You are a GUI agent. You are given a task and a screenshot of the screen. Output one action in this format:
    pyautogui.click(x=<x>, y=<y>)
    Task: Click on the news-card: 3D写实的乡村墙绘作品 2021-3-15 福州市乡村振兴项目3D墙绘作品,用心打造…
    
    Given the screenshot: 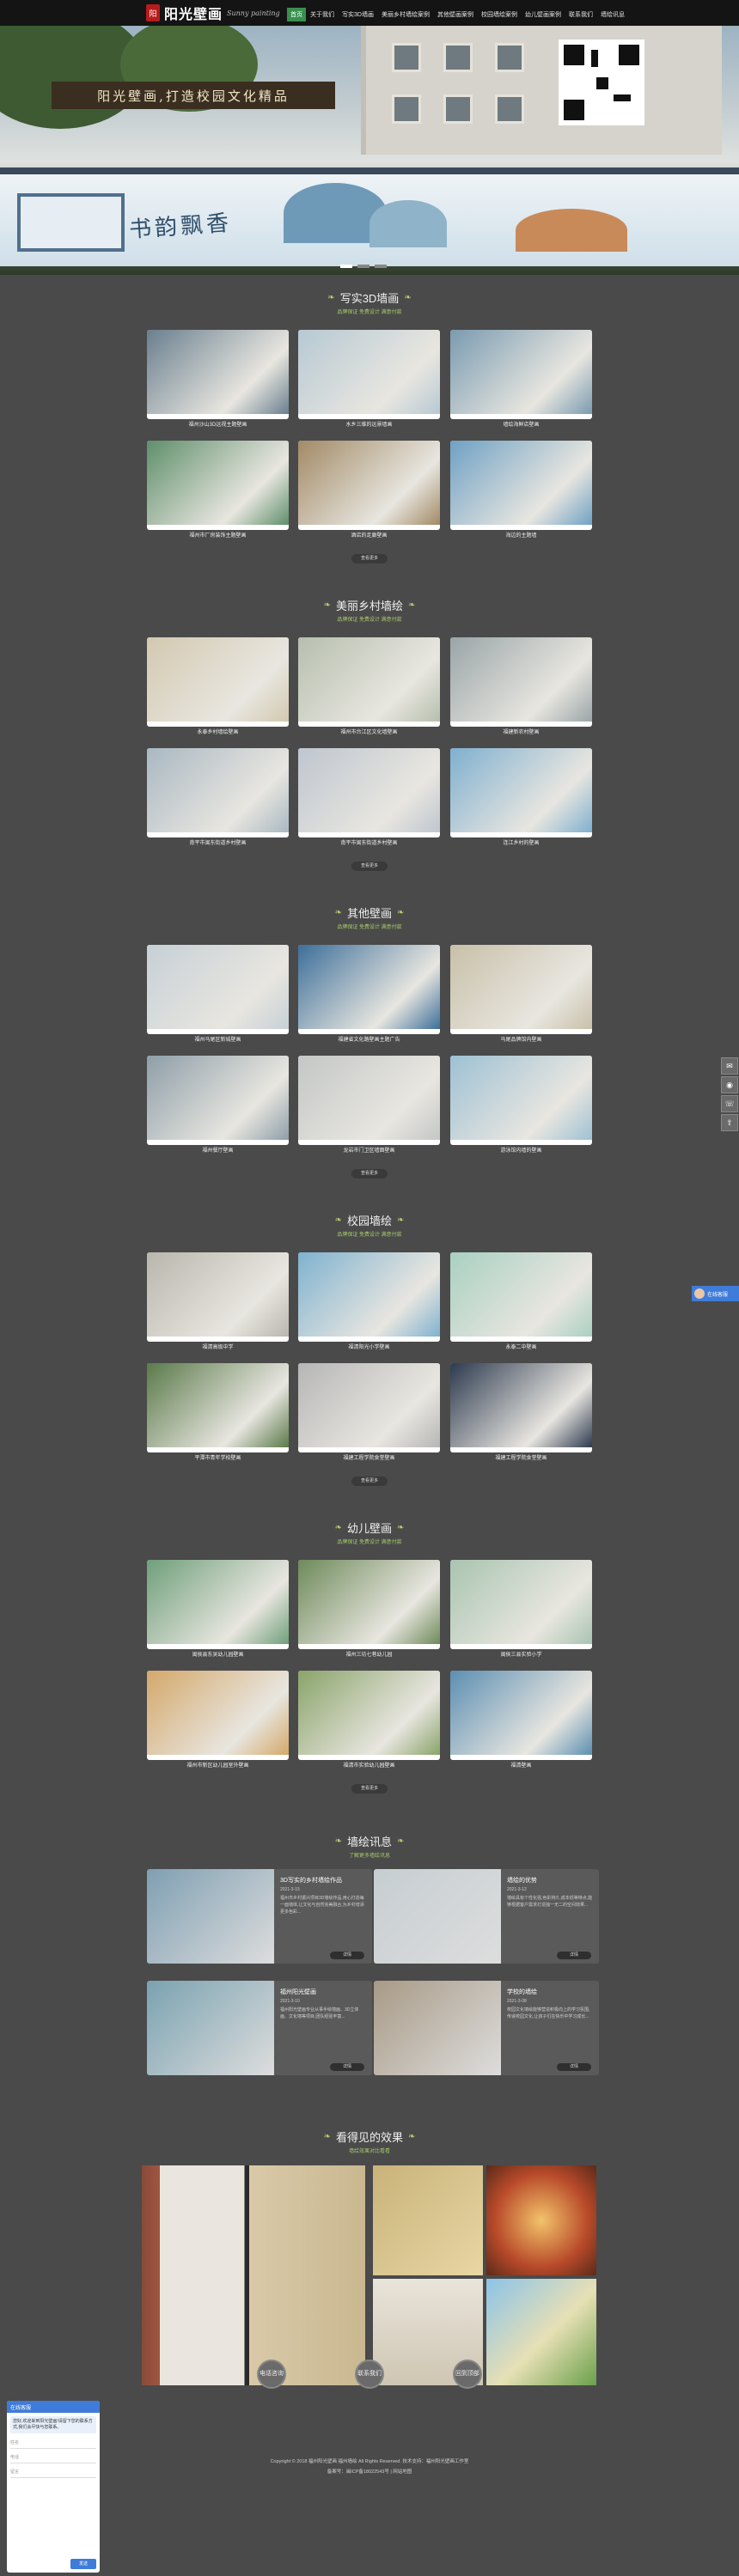 What is the action you would take?
    pyautogui.click(x=259, y=1916)
    